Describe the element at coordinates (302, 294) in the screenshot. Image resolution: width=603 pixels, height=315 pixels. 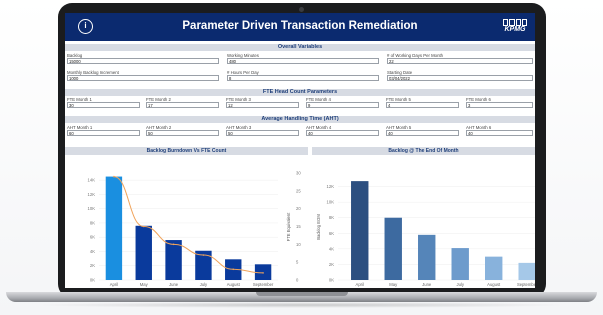
I see `laptop-notch` at that location.